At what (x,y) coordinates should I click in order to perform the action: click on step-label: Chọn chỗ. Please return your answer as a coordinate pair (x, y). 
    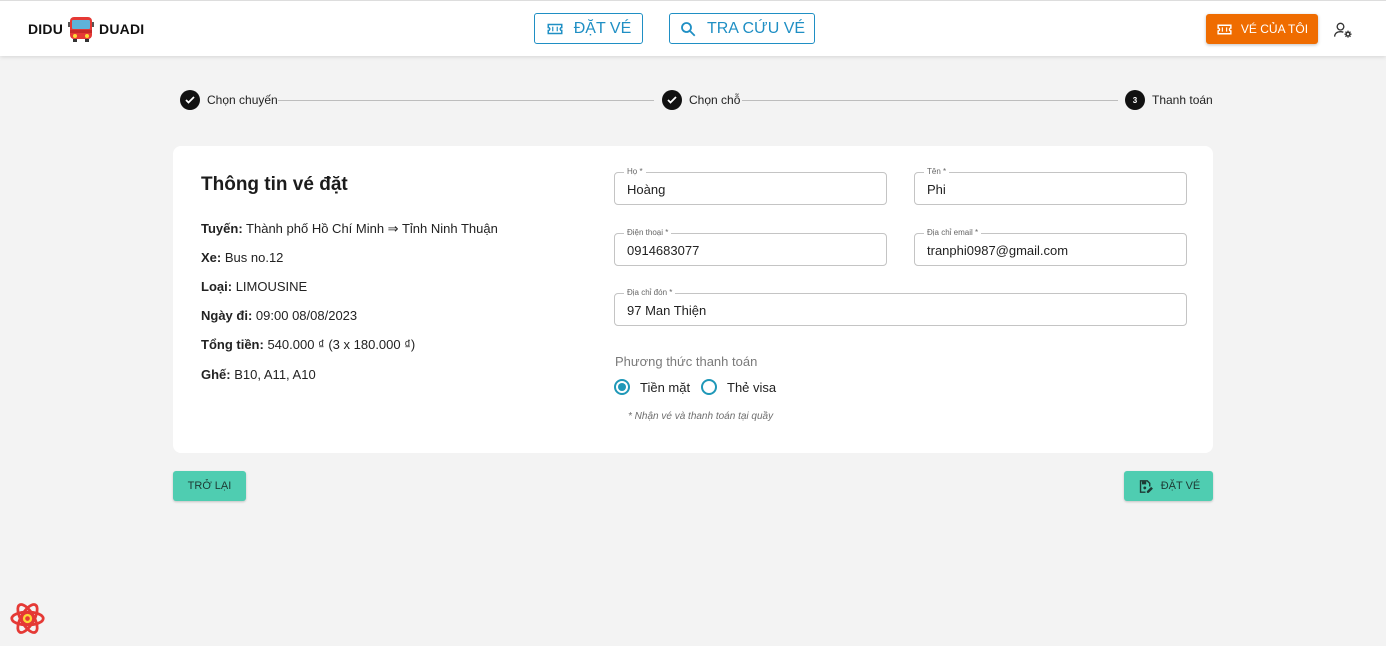
    Looking at the image, I should click on (715, 100).